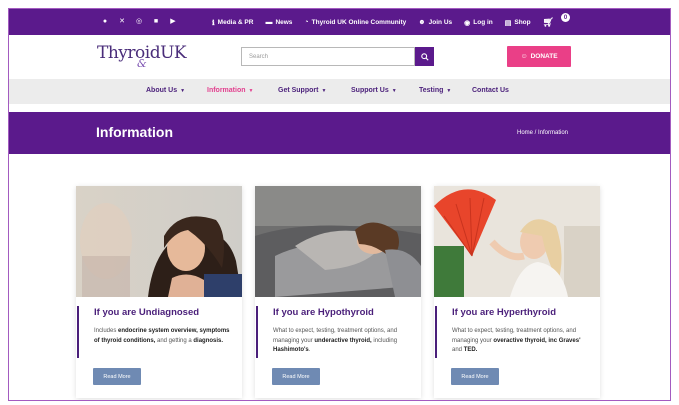 This screenshot has width=679, height=405. Describe the element at coordinates (226, 90) in the screenshot. I see `nav-label: Information` at that location.